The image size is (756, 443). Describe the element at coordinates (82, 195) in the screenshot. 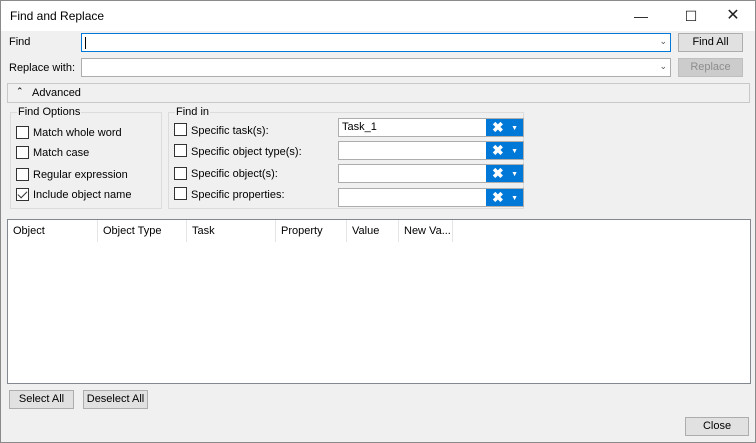

I see `include-object-name-label: Include object name` at that location.